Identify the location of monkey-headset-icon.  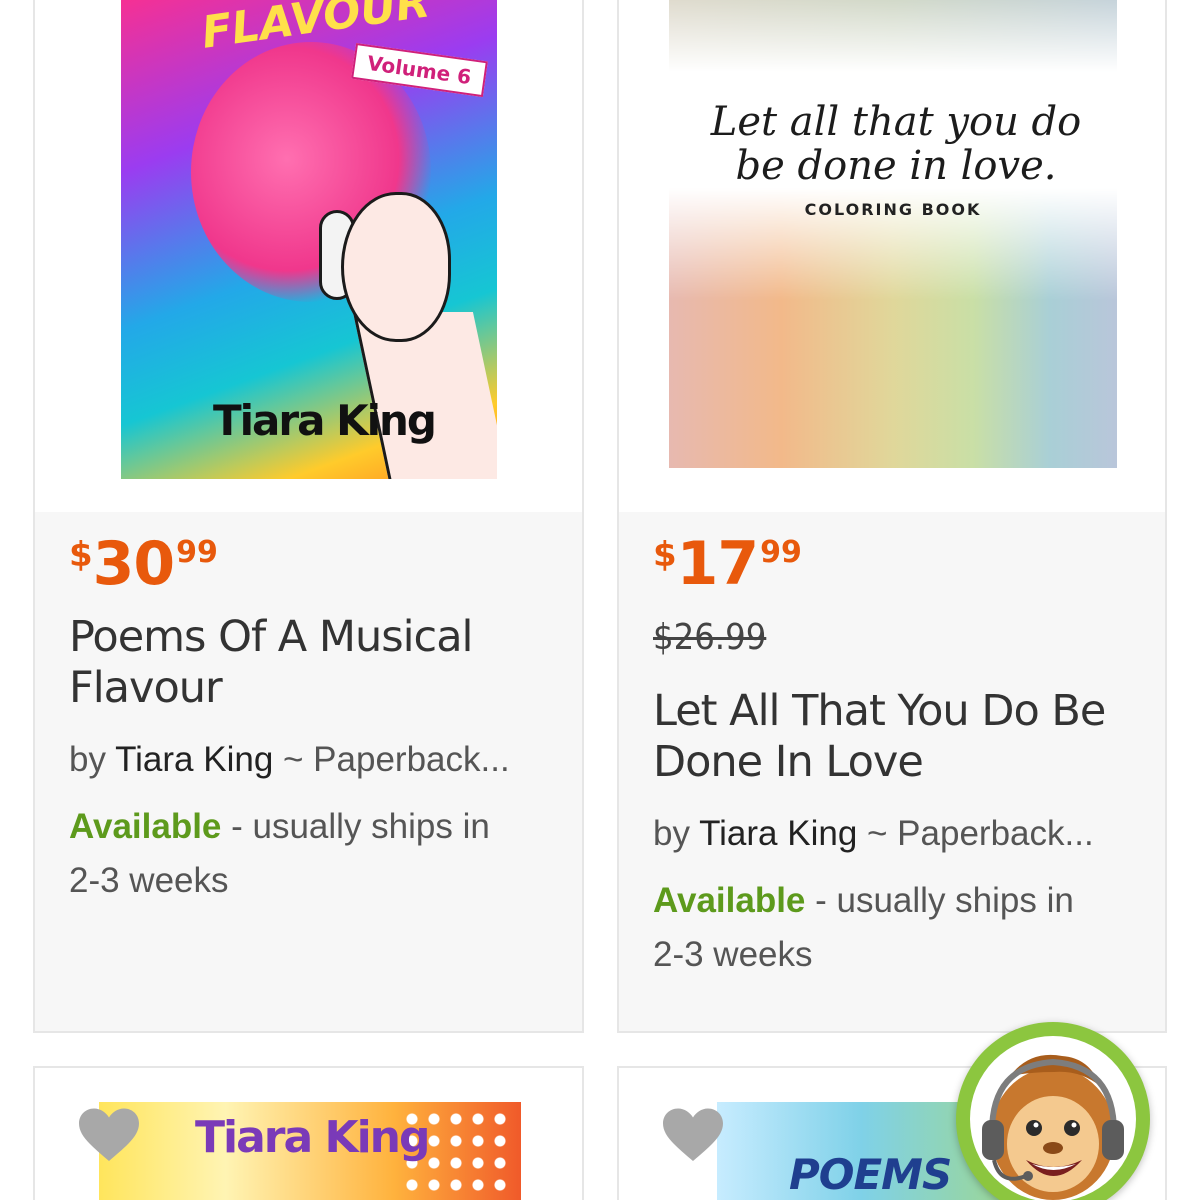
(1053, 1127).